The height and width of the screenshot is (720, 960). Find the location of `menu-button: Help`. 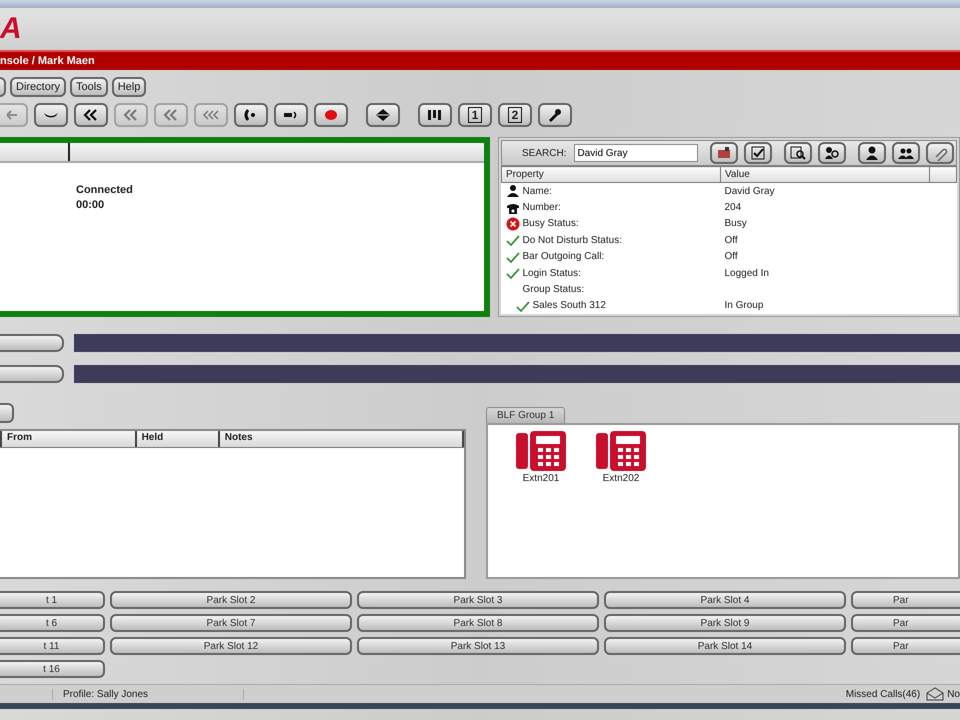

menu-button: Help is located at coordinates (129, 87).